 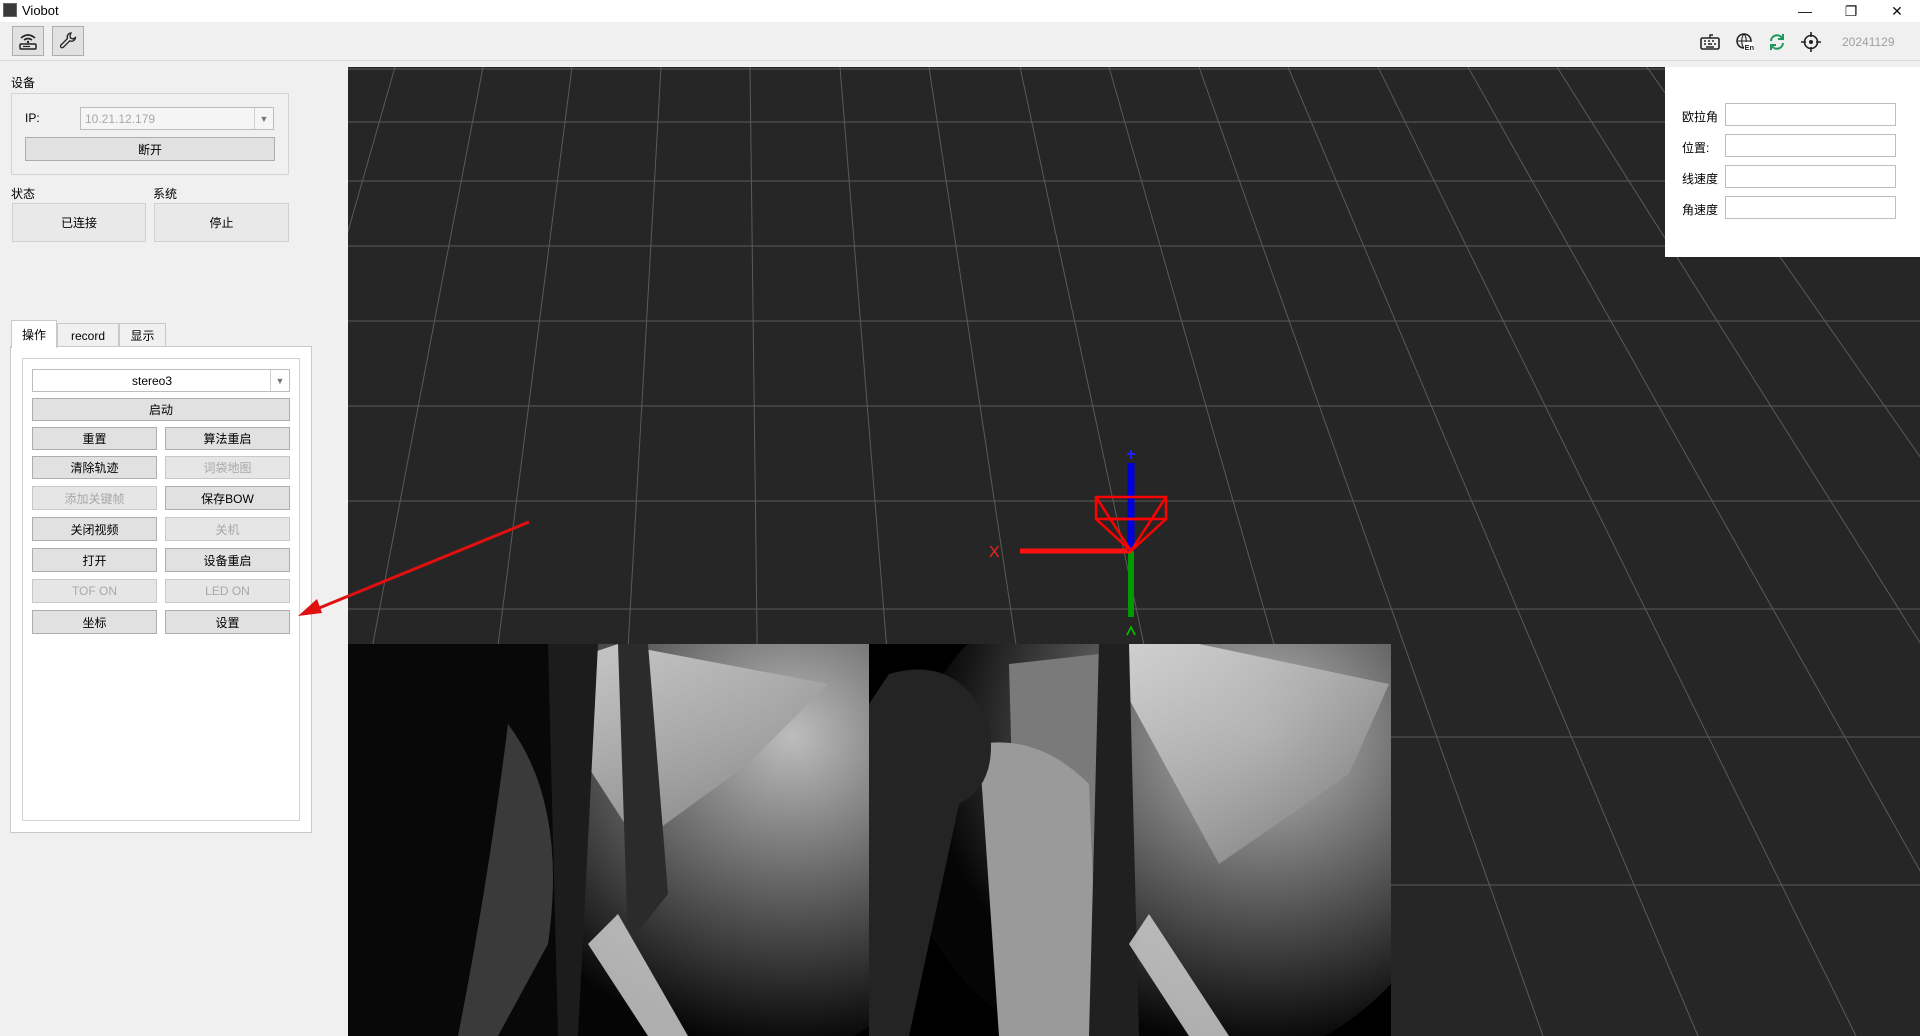 I want to click on settings-button: 设置, so click(x=227, y=622).